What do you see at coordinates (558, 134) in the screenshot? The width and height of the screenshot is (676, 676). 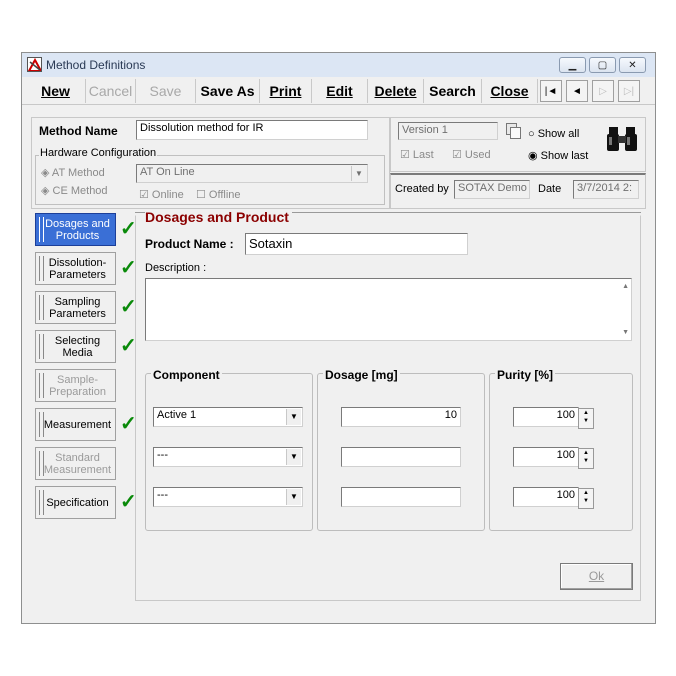 I see `show-all-label: Show all` at bounding box center [558, 134].